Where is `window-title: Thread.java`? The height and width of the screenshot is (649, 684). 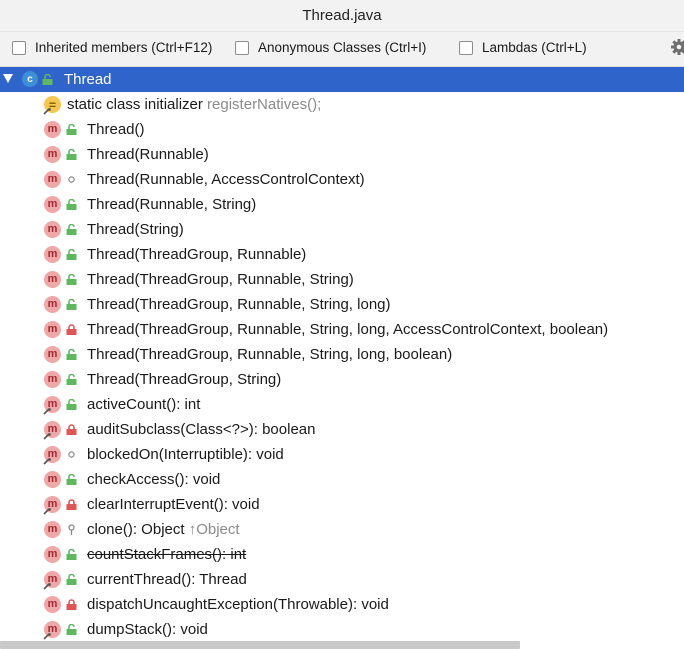
window-title: Thread.java is located at coordinates (342, 15).